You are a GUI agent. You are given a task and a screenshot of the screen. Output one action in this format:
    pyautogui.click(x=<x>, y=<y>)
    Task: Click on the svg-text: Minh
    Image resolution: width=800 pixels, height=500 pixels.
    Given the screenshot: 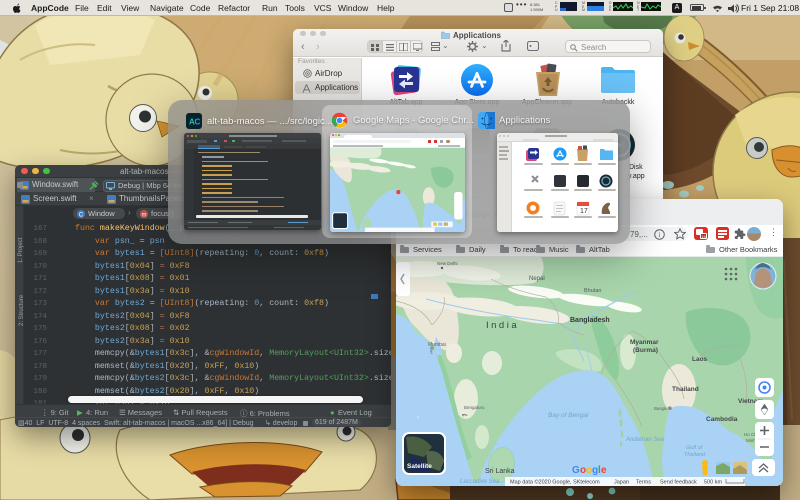 What is the action you would take?
    pyautogui.click(x=751, y=440)
    